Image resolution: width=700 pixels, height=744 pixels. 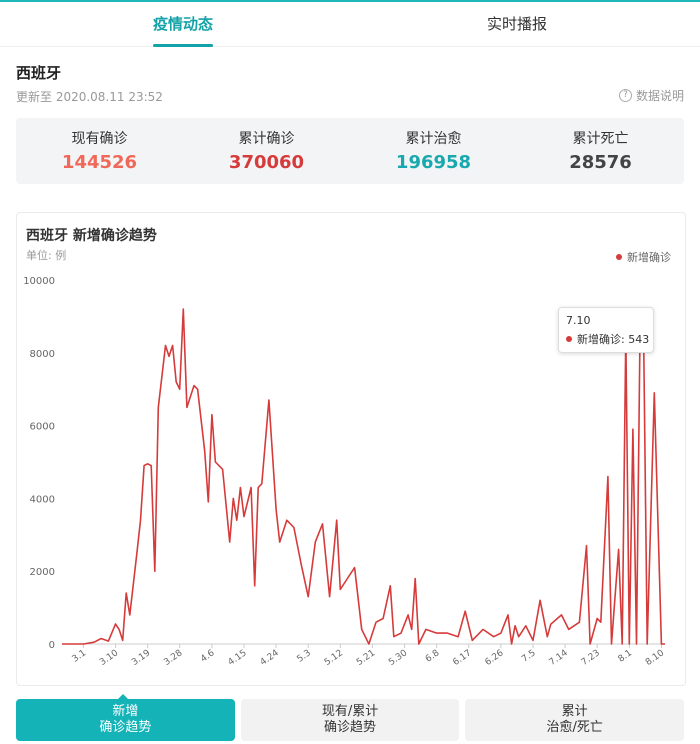 I want to click on x-tick-label: 5.3, so click(x=303, y=656).